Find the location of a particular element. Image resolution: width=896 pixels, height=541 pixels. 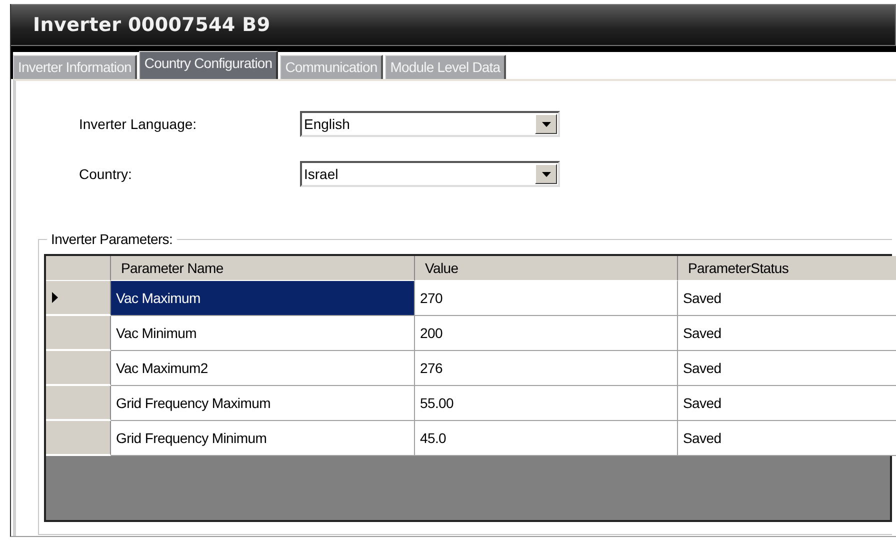

table-cell: 200 is located at coordinates (546, 333).